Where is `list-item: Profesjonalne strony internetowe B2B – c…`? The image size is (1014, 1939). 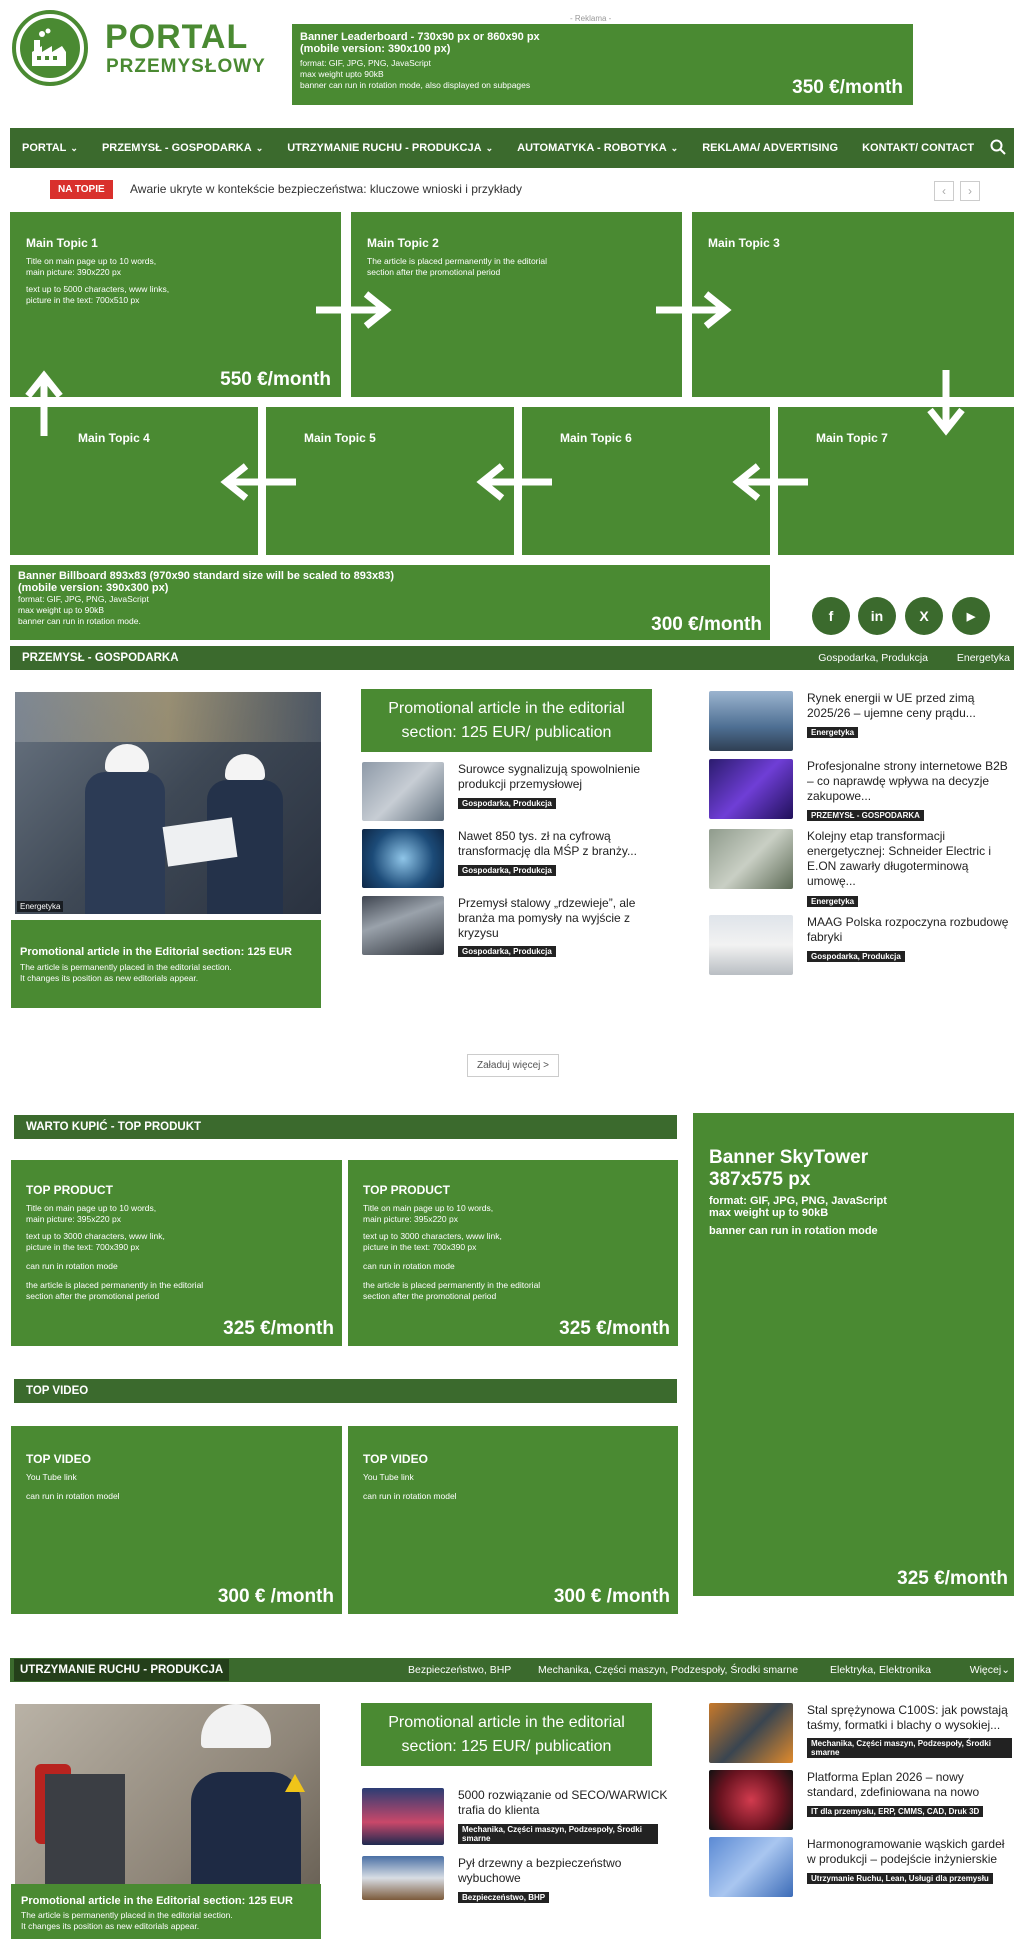
list-item: Profesjonalne strony internetowe B2B – c… is located at coordinates (861, 791).